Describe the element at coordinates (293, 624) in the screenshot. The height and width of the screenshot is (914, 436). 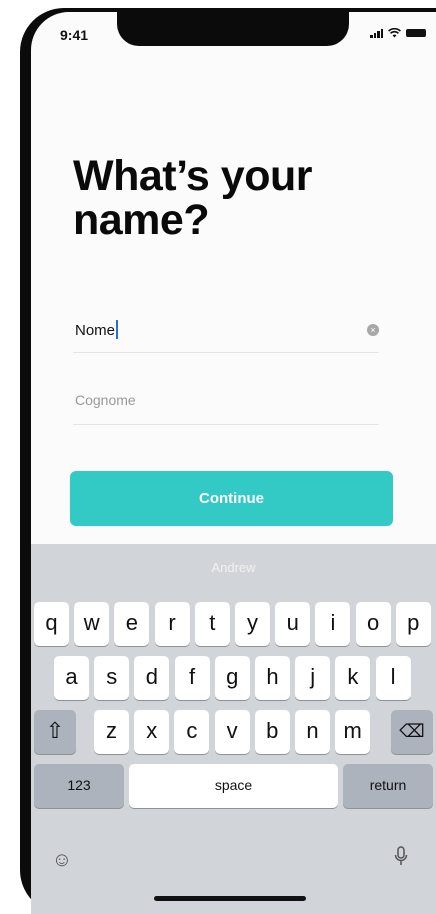
I see `key-u: u` at that location.